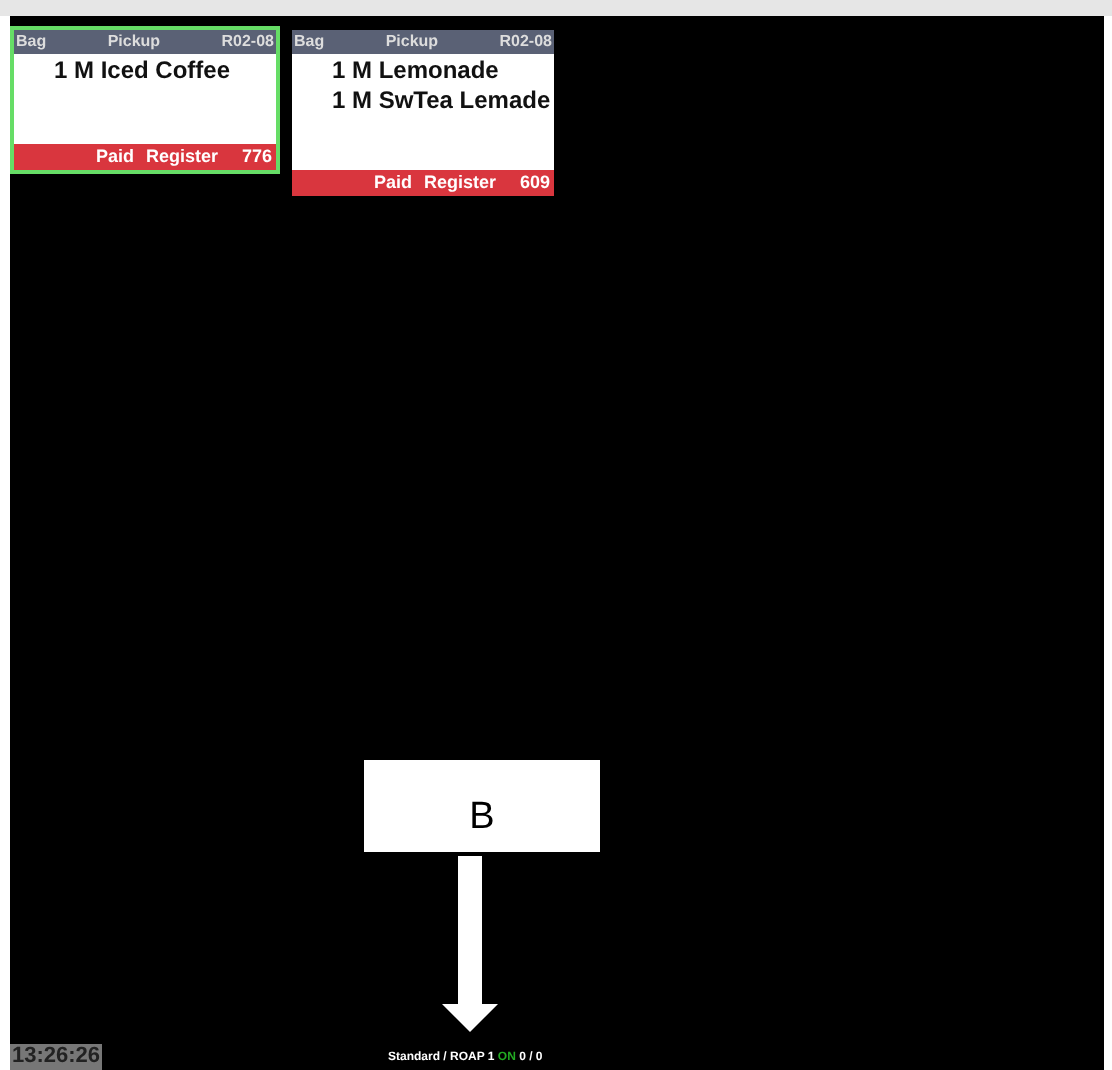 The width and height of the screenshot is (1112, 1070). What do you see at coordinates (482, 817) in the screenshot?
I see `annotation-label: B` at bounding box center [482, 817].